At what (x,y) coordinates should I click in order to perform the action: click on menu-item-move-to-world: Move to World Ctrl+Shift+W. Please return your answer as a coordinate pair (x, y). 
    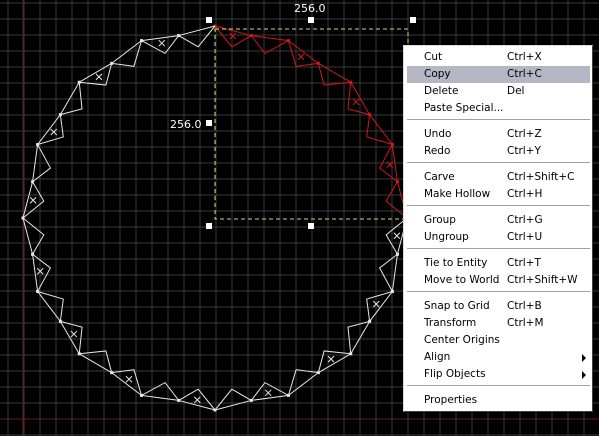
    Looking at the image, I should click on (498, 280).